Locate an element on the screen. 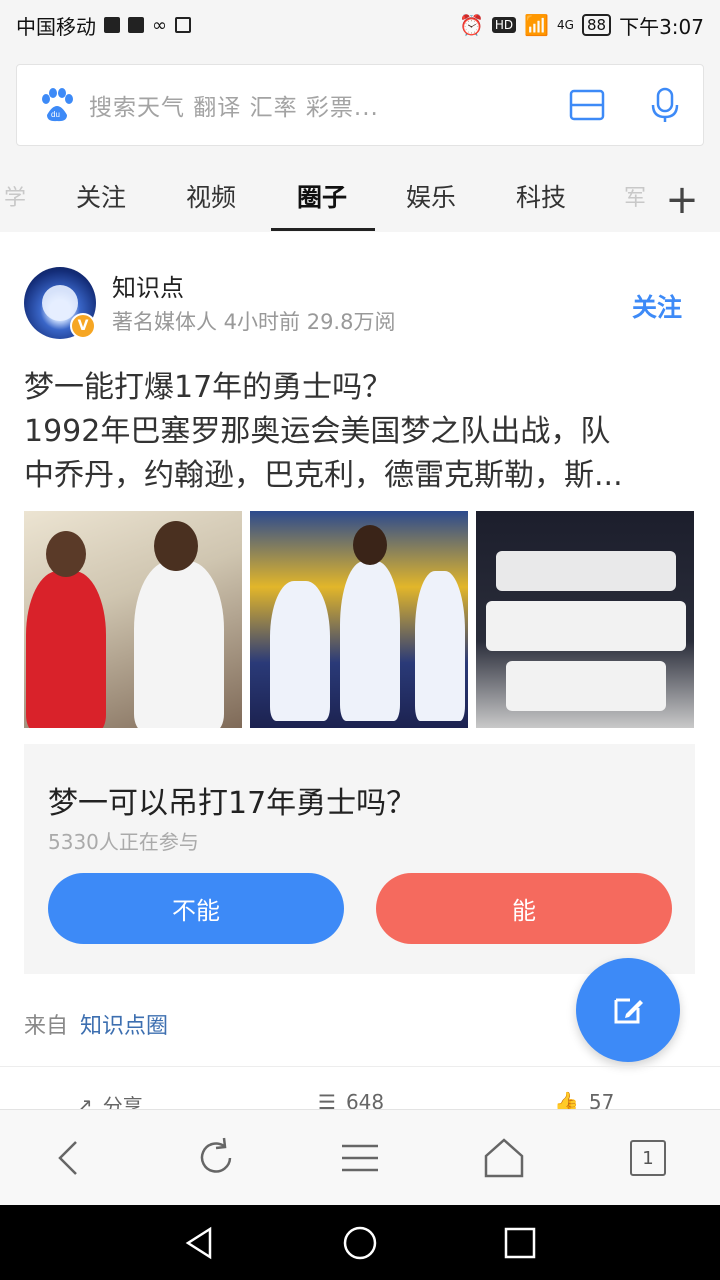 The height and width of the screenshot is (1280, 720). hd-icon: HD is located at coordinates (504, 25).